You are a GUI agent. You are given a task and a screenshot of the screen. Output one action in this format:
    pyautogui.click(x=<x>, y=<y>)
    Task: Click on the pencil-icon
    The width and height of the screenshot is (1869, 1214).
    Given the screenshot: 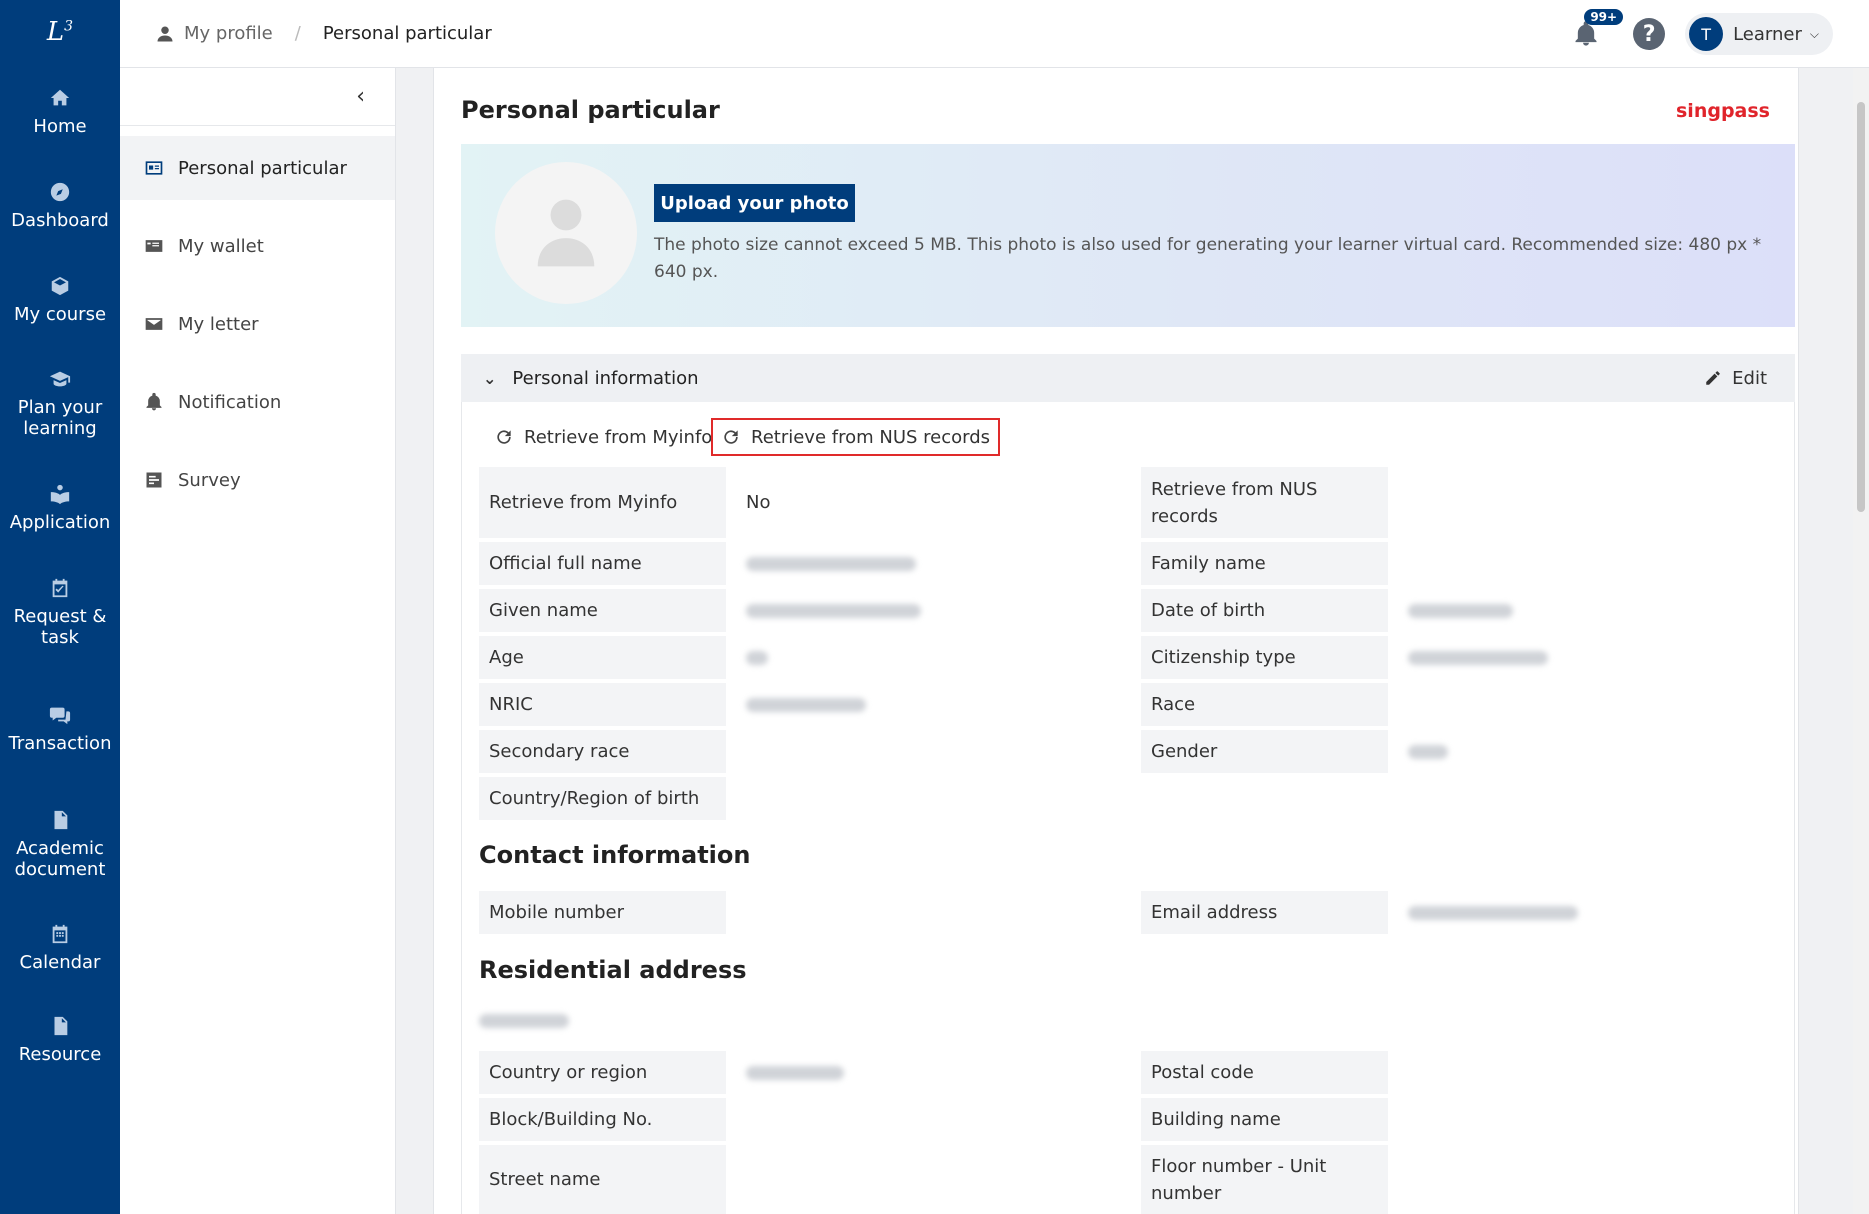 What is the action you would take?
    pyautogui.click(x=1713, y=378)
    